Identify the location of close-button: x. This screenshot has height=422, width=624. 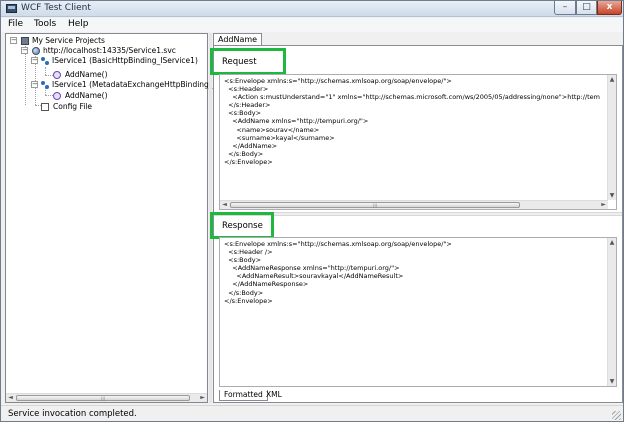
(609, 8).